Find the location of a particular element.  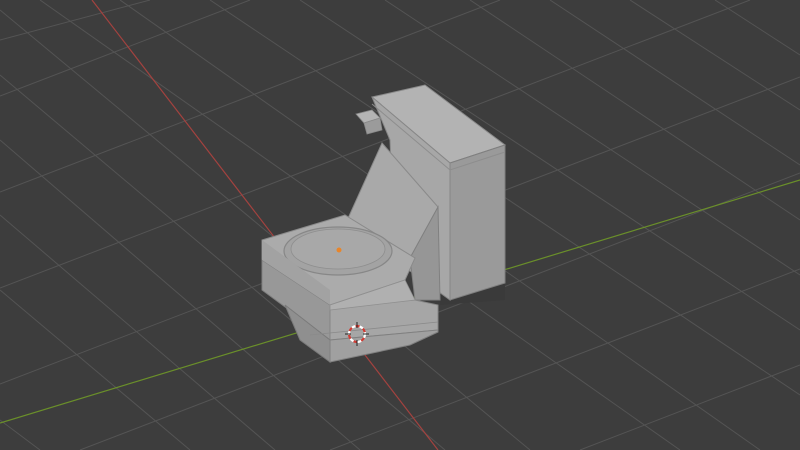

object-origin-marker is located at coordinates (339, 250).